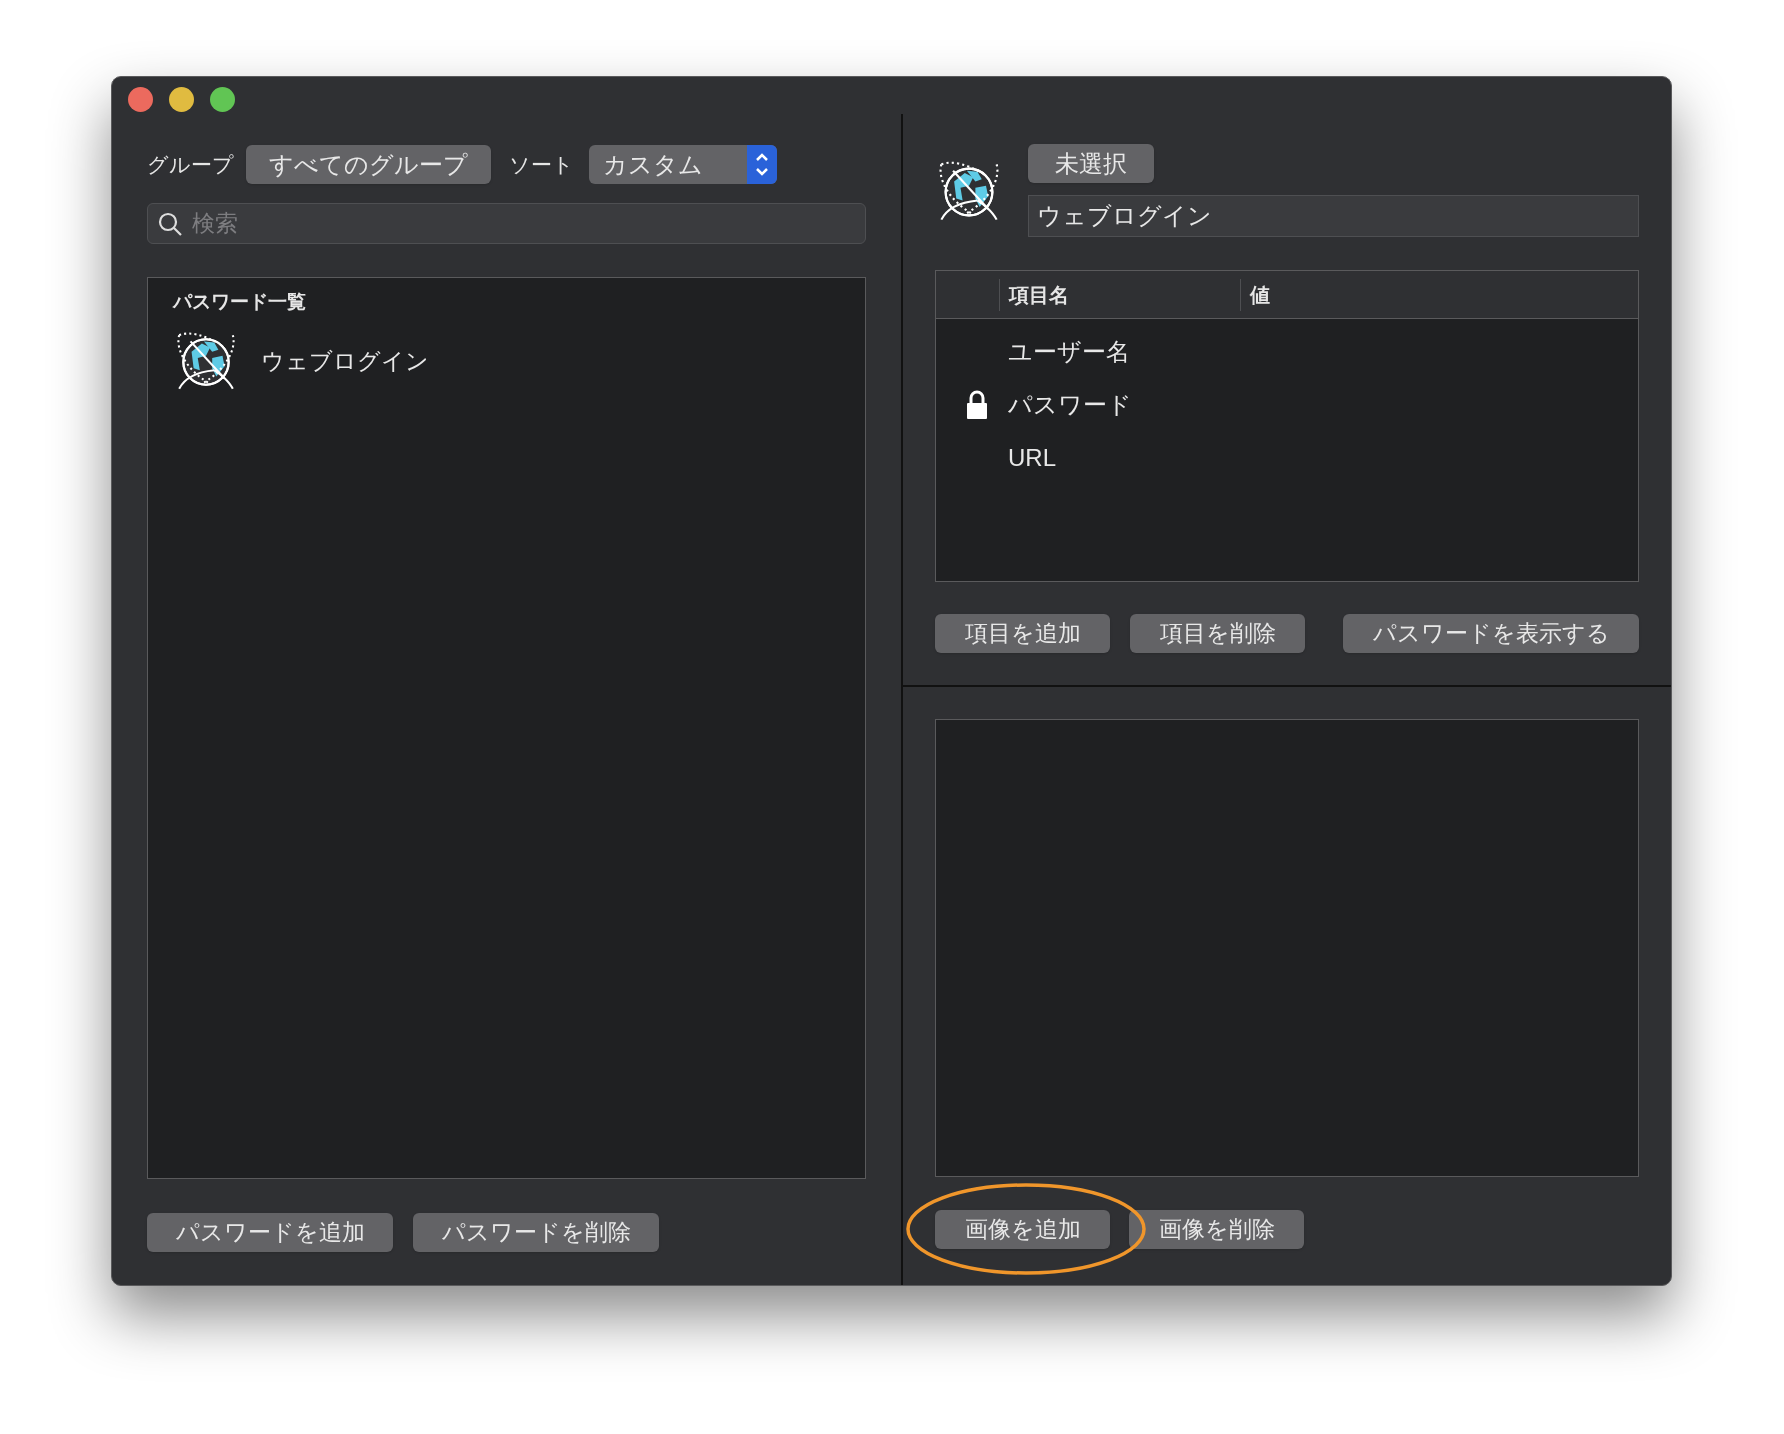  I want to click on image-action-button: 画像を追加, so click(1022, 1229).